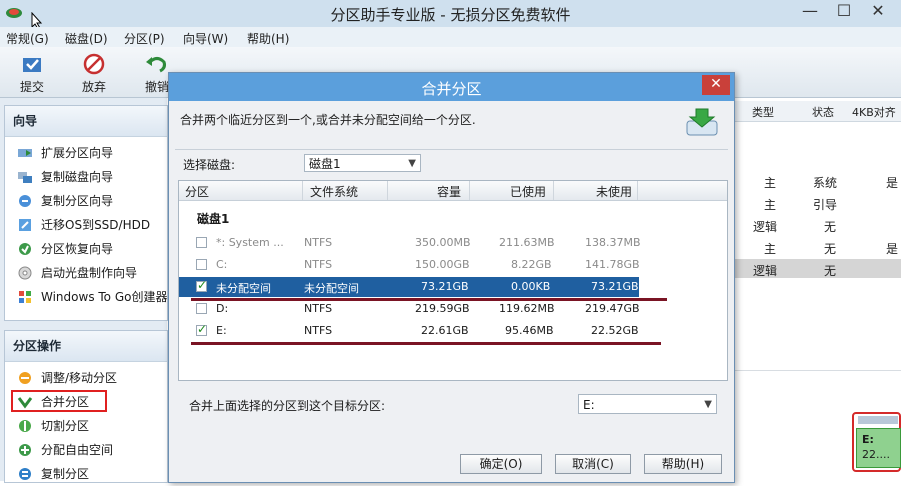 The image size is (901, 486). I want to click on cell-free: 22.52GB, so click(615, 330).